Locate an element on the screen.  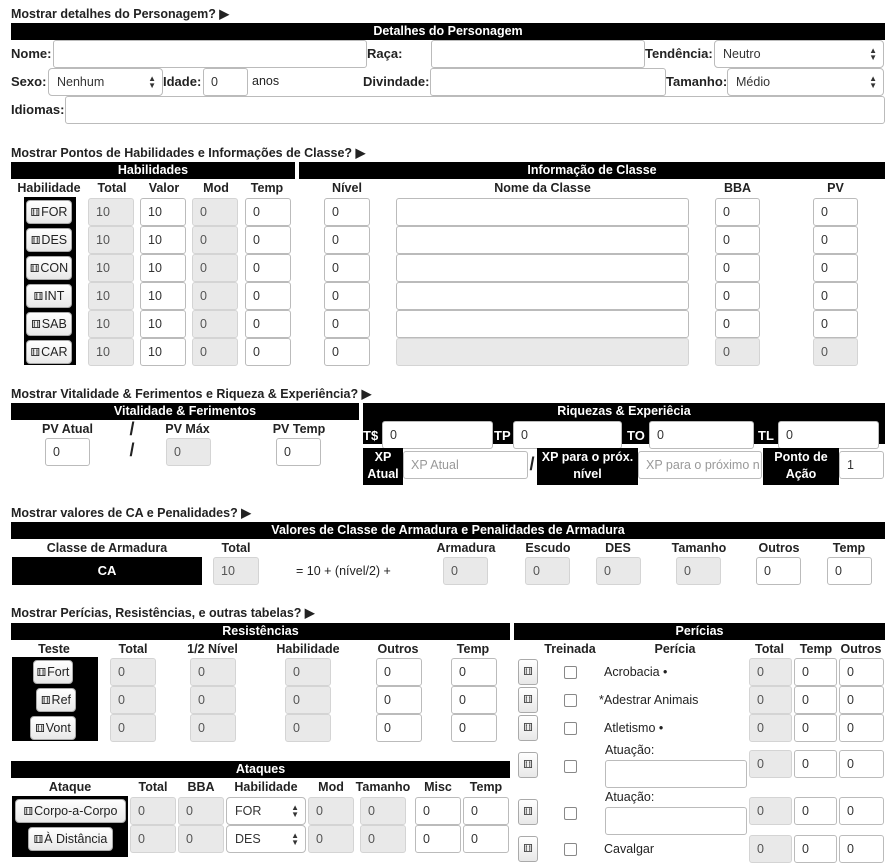
race-input is located at coordinates (538, 54).